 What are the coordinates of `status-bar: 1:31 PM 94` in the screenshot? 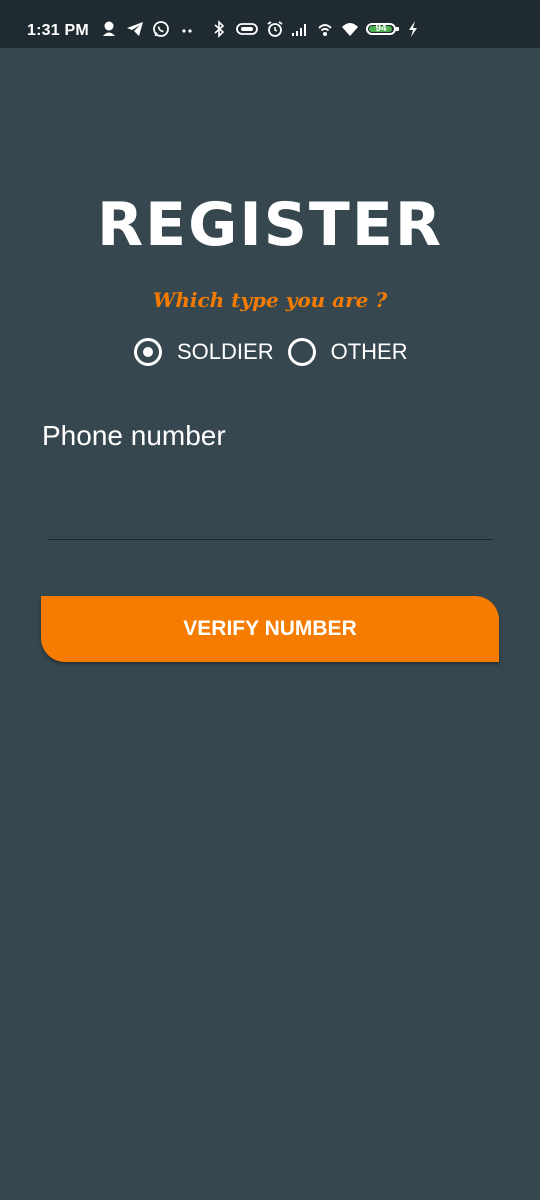 It's located at (270, 24).